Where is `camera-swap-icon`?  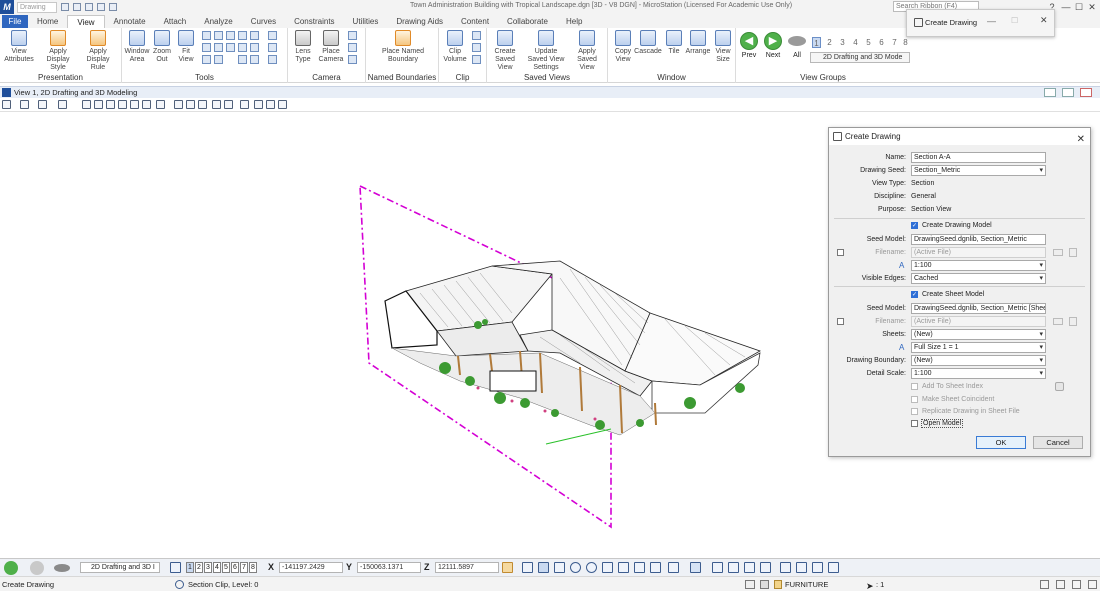 camera-swap-icon is located at coordinates (352, 59).